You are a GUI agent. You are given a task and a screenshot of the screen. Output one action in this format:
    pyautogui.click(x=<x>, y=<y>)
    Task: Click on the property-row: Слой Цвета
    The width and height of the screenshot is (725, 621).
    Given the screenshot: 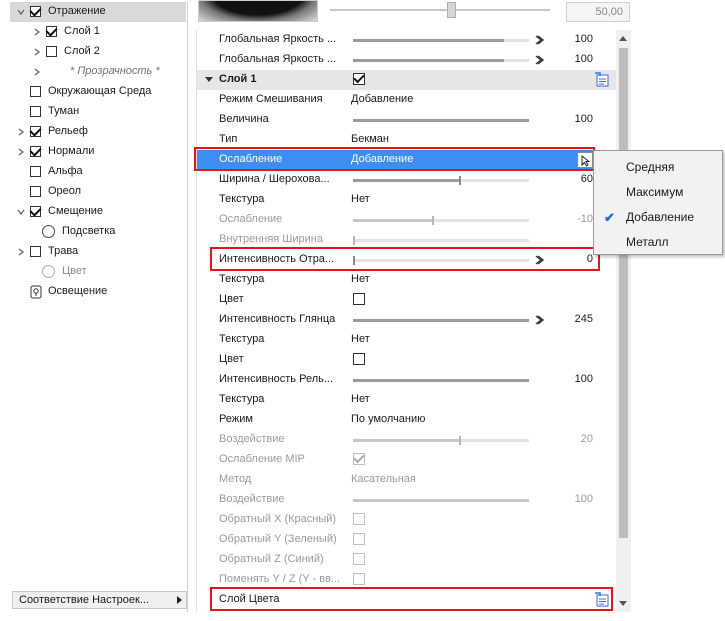 What is the action you would take?
    pyautogui.click(x=407, y=600)
    